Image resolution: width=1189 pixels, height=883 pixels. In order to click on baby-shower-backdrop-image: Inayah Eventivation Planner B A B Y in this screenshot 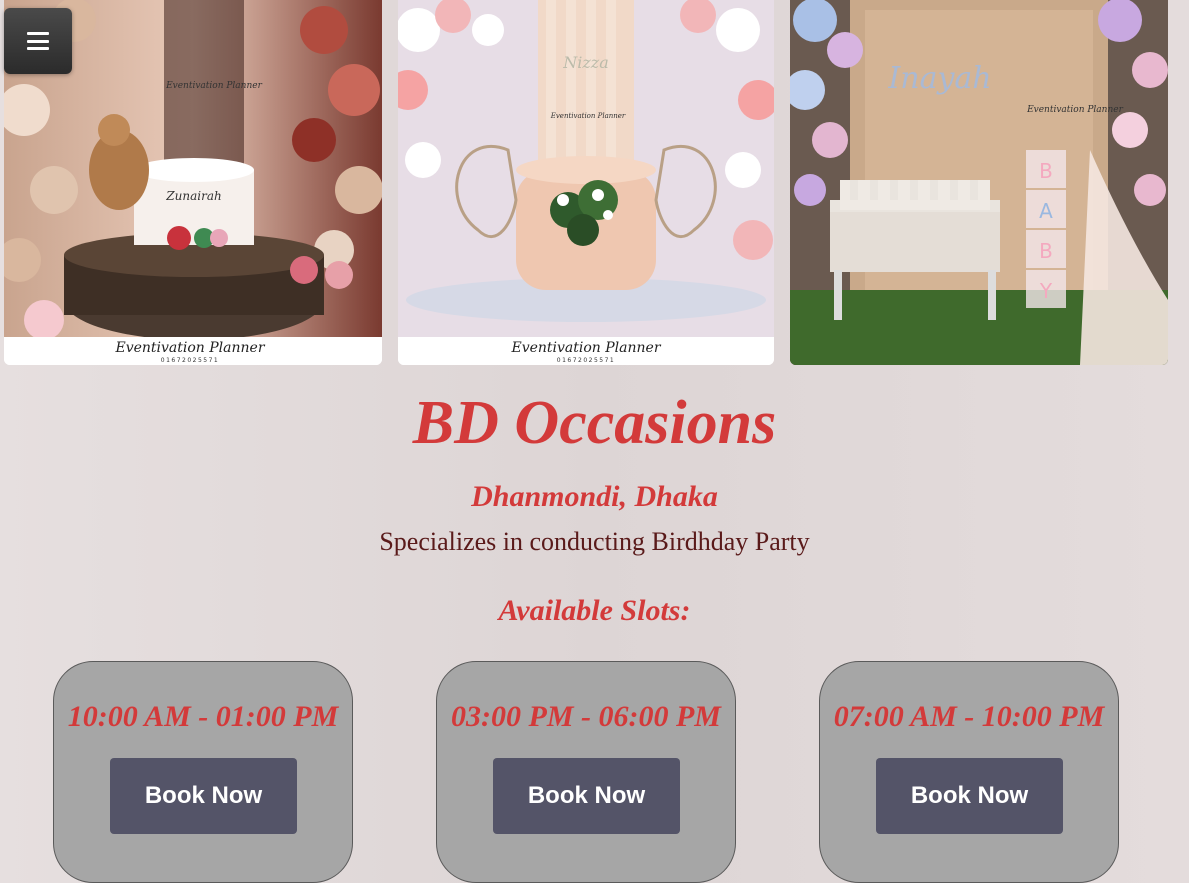, I will do `click(979, 182)`.